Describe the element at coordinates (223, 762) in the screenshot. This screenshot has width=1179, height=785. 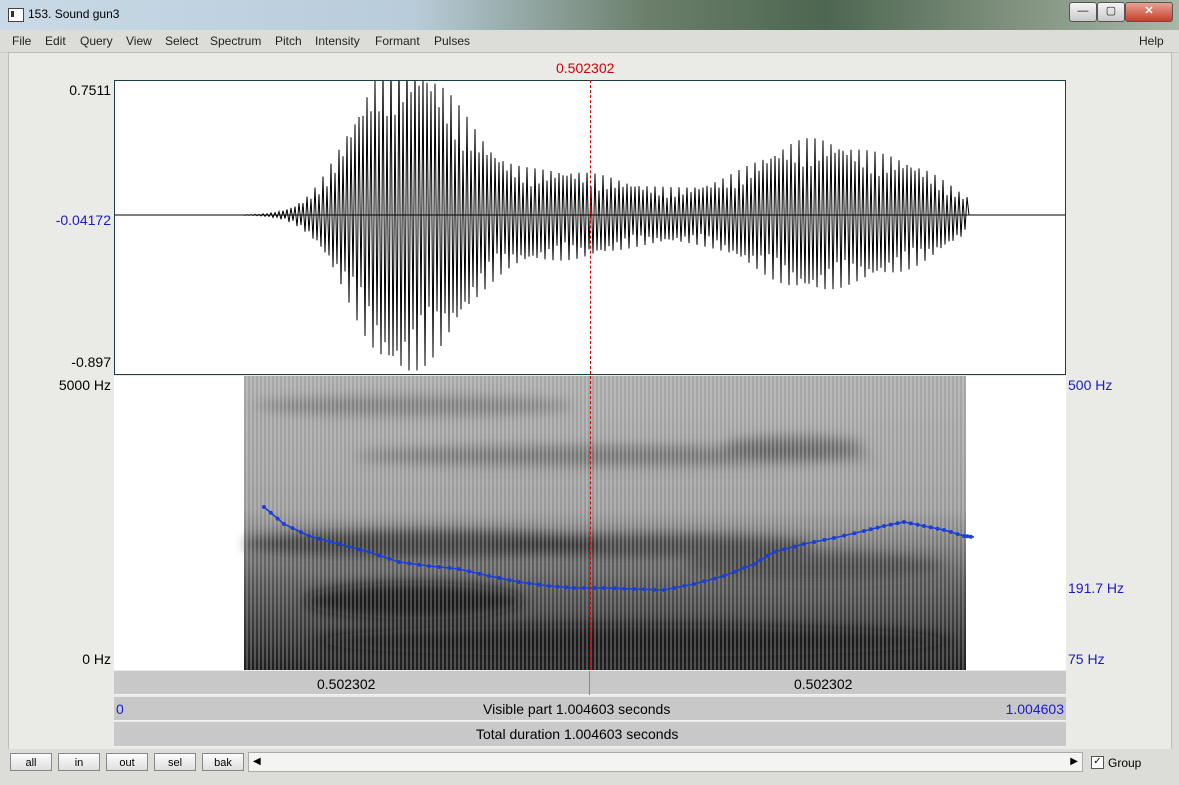
I see `zoom-back-button: bak` at that location.